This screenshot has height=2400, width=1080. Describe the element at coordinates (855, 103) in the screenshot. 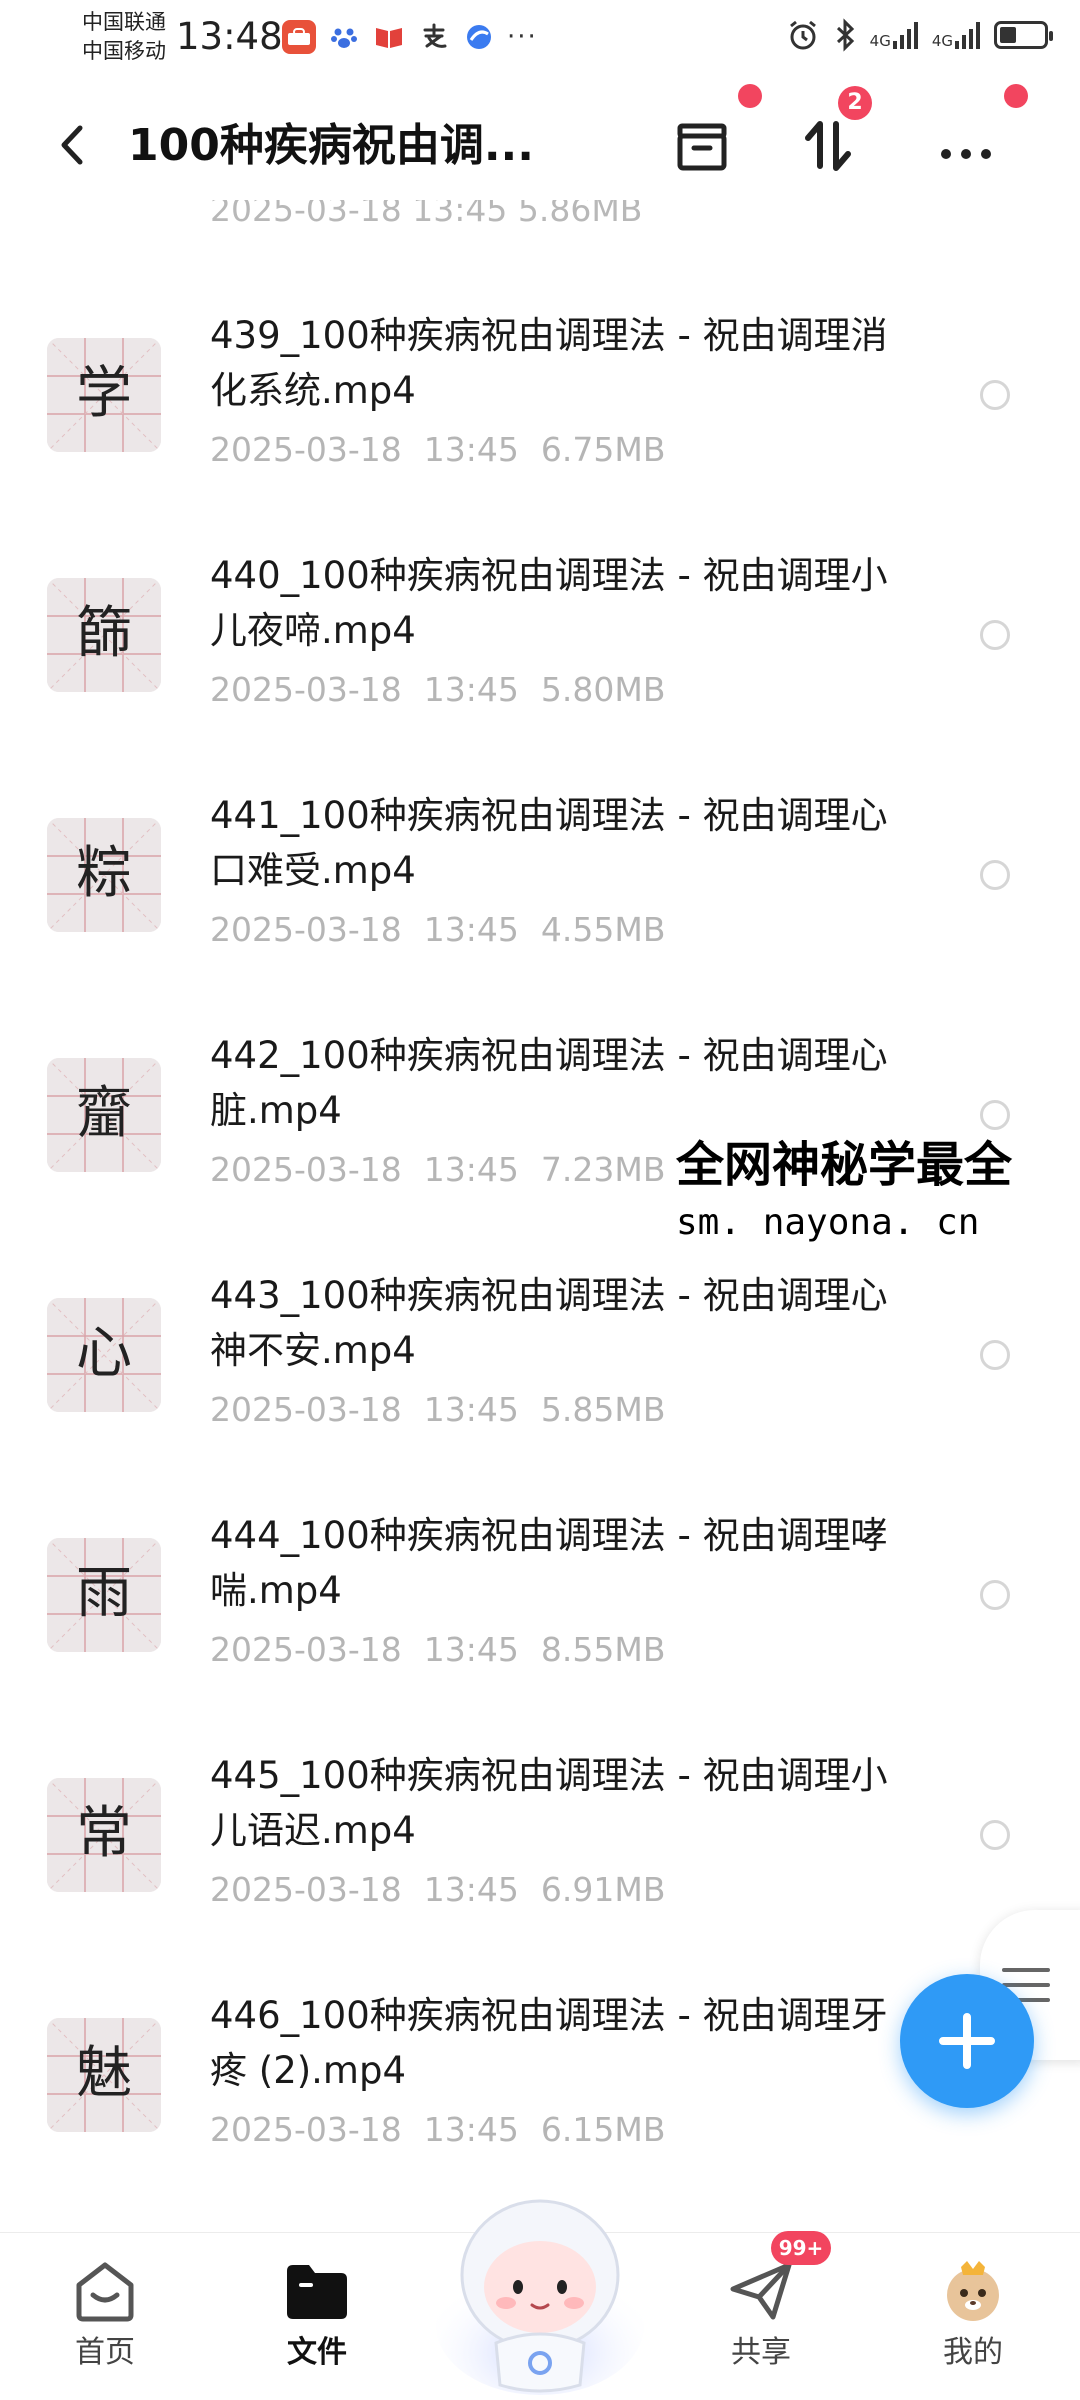

I see `sort-badge: 2` at that location.